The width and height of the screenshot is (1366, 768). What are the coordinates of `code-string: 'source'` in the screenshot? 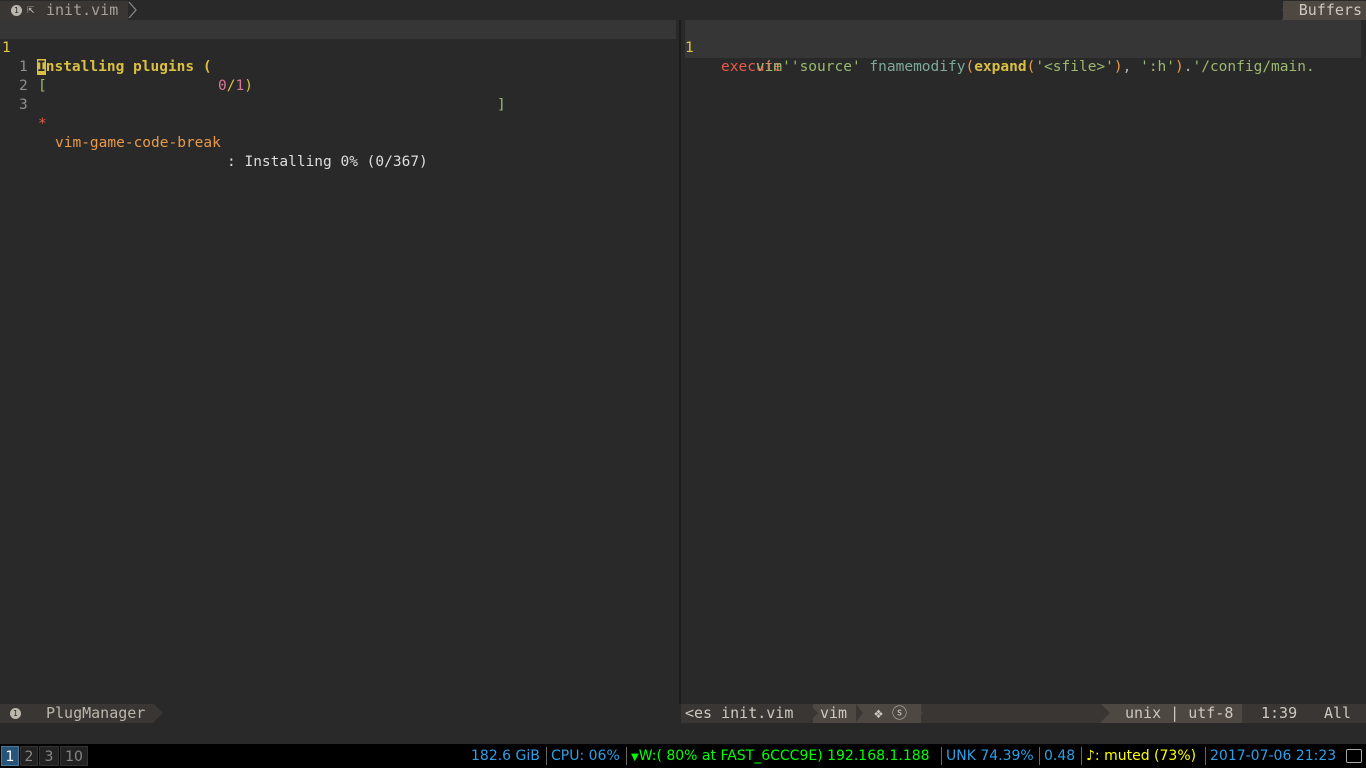 It's located at (825, 67).